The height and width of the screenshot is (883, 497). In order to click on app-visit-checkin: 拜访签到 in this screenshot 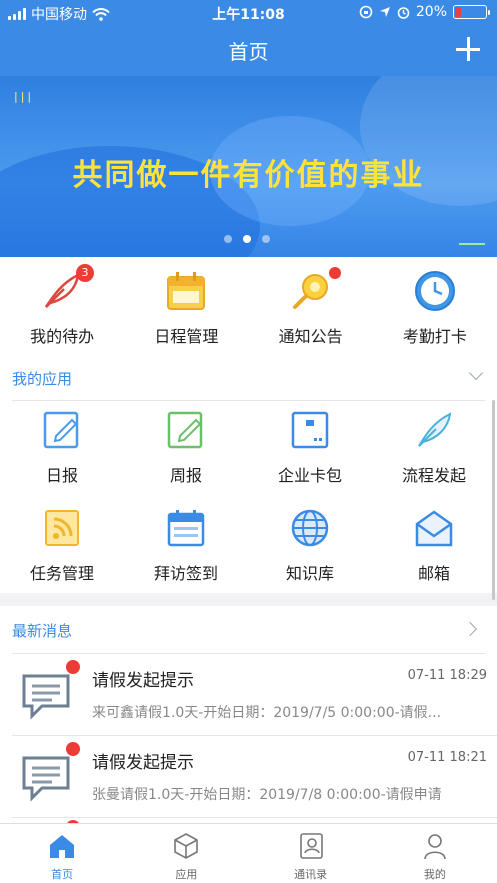, I will do `click(186, 548)`.